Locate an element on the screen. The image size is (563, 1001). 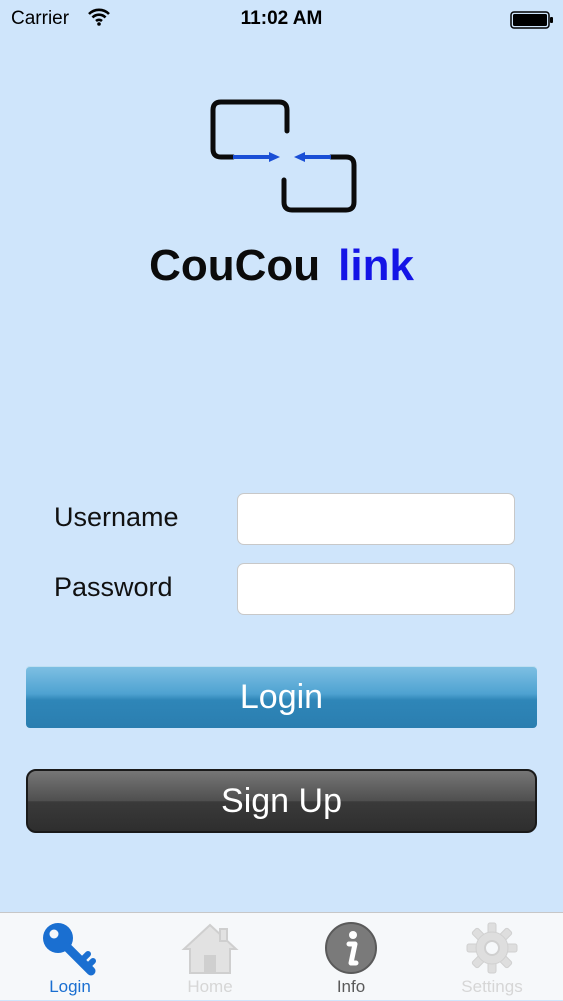
app-title: CouCou link is located at coordinates (281, 266).